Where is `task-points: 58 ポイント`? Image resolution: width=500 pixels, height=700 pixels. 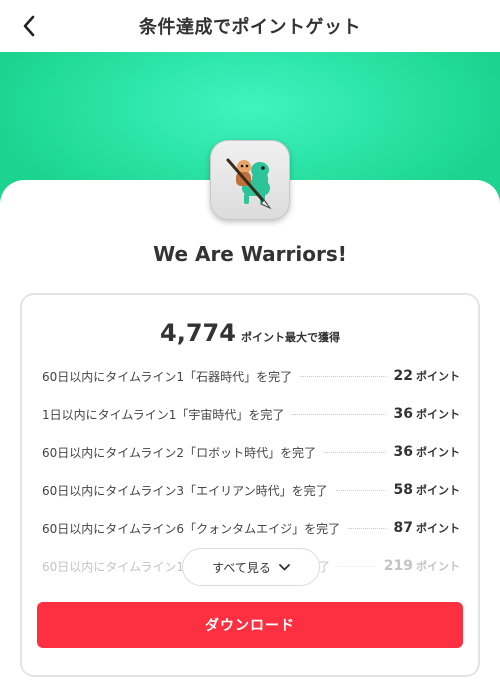 task-points: 58 ポイント is located at coordinates (427, 490).